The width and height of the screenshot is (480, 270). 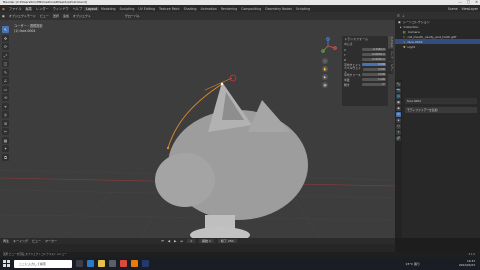 What do you see at coordinates (398, 108) in the screenshot?
I see `physics-icon: ◉` at bounding box center [398, 108].